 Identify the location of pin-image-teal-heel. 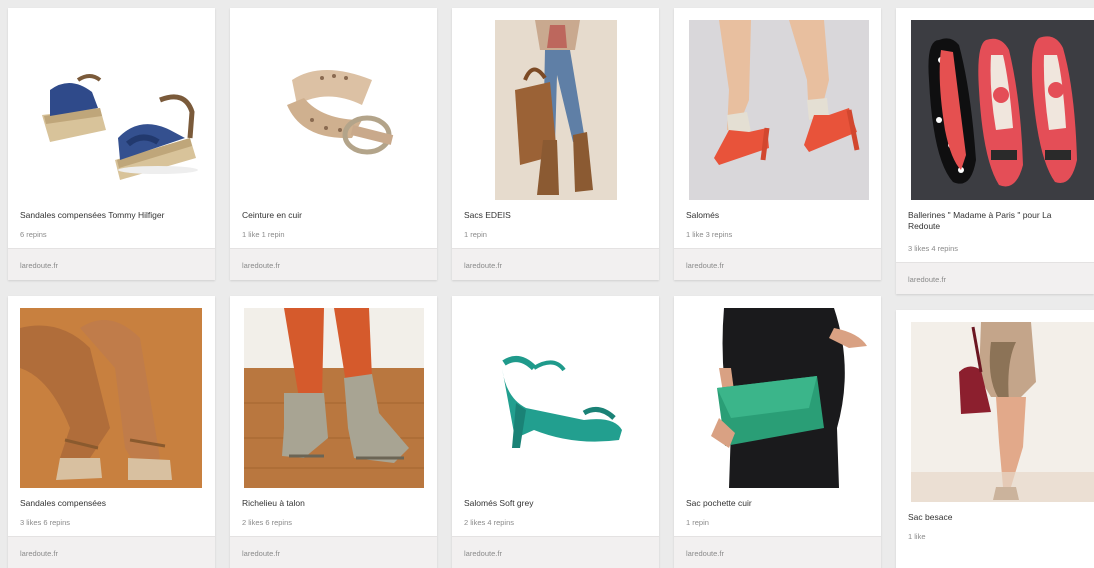
(556, 398).